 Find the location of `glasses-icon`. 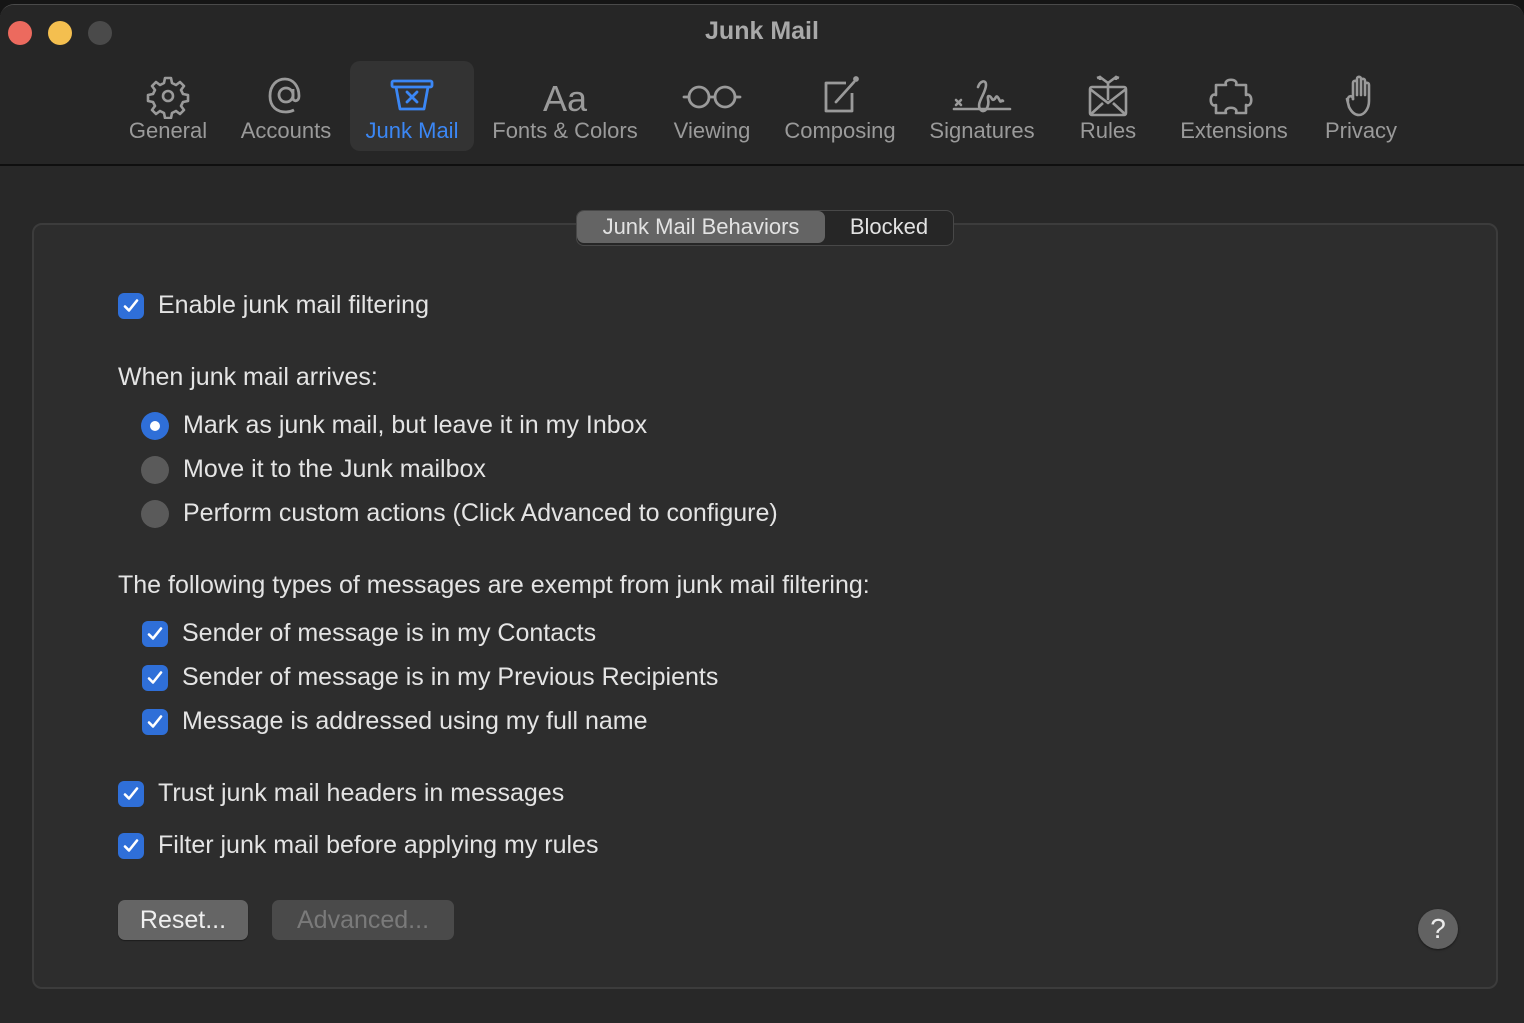

glasses-icon is located at coordinates (712, 97).